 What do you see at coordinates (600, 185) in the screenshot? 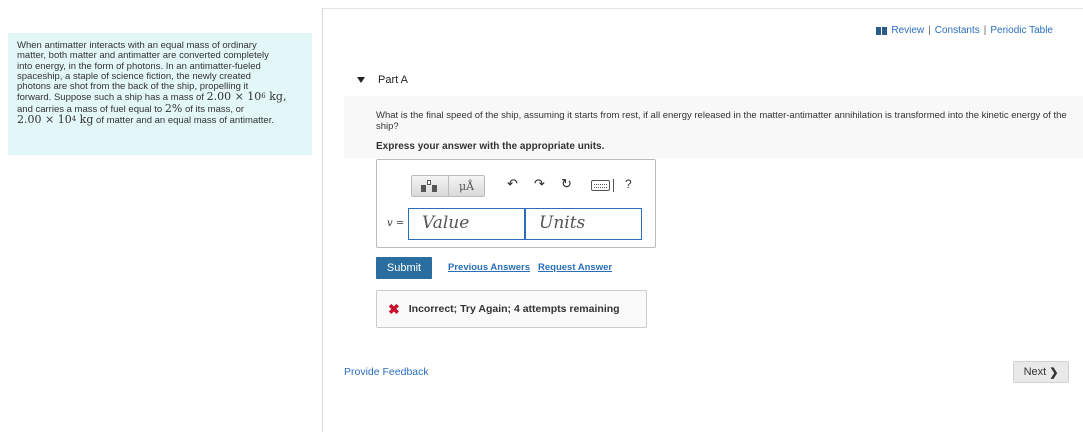
I see `keyboard-icon` at bounding box center [600, 185].